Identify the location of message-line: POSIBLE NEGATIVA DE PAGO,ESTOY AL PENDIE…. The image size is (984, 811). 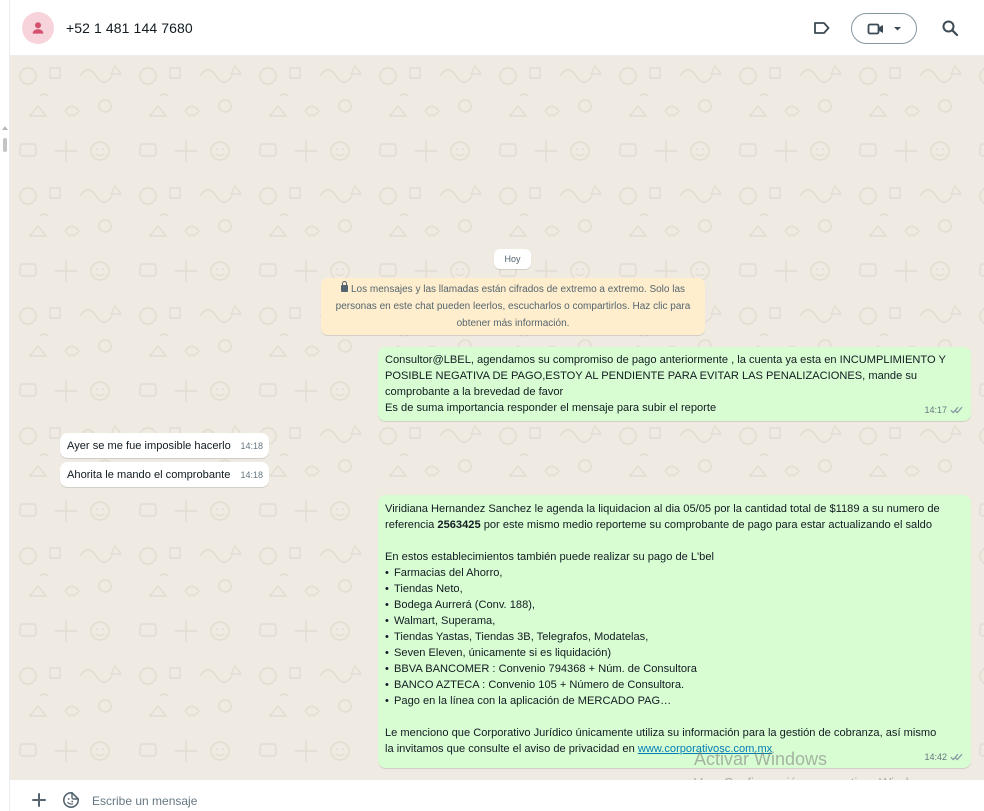
(651, 376).